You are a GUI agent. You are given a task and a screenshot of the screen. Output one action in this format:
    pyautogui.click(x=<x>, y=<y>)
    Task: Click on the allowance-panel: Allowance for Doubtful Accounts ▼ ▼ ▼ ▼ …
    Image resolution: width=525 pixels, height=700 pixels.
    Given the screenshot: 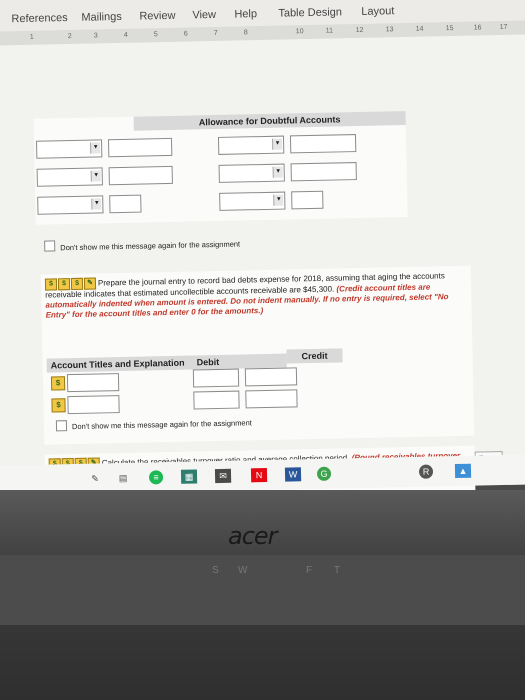 What is the action you would take?
    pyautogui.click(x=220, y=168)
    